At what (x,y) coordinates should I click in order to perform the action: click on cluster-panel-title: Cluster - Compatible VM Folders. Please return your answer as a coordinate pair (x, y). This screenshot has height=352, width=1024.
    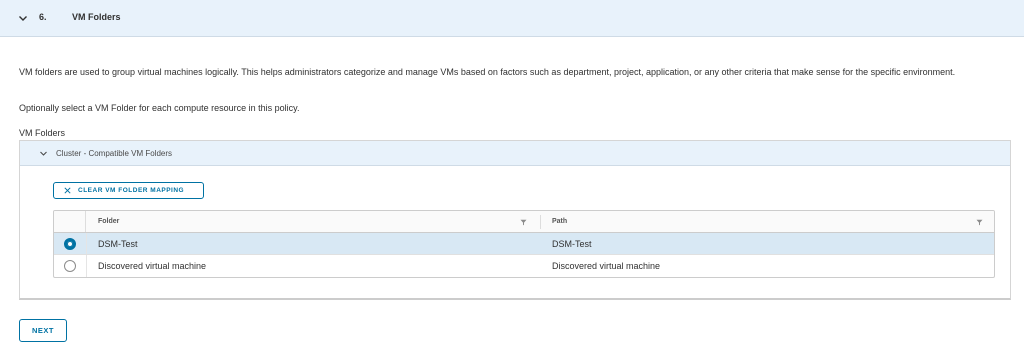
    Looking at the image, I should click on (114, 153).